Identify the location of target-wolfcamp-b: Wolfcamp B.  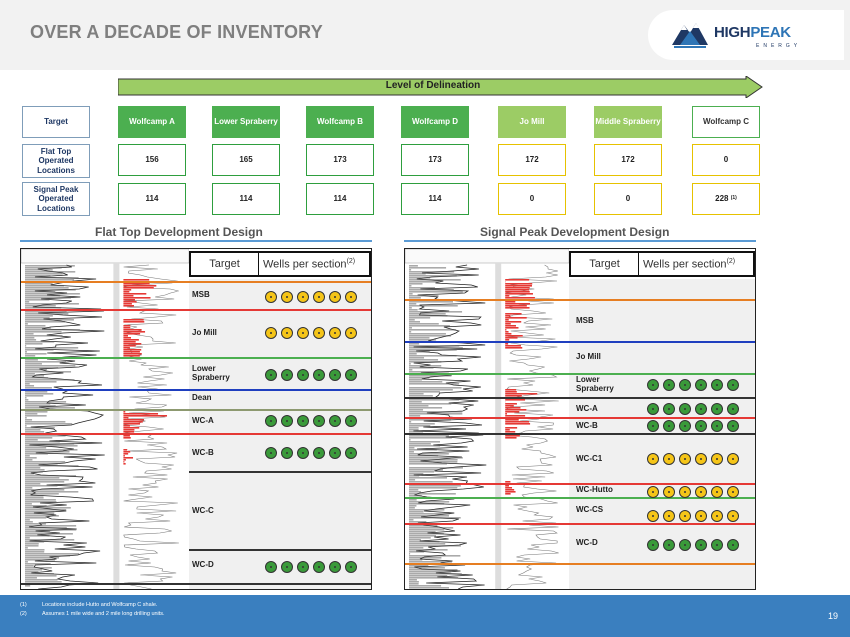
(340, 122).